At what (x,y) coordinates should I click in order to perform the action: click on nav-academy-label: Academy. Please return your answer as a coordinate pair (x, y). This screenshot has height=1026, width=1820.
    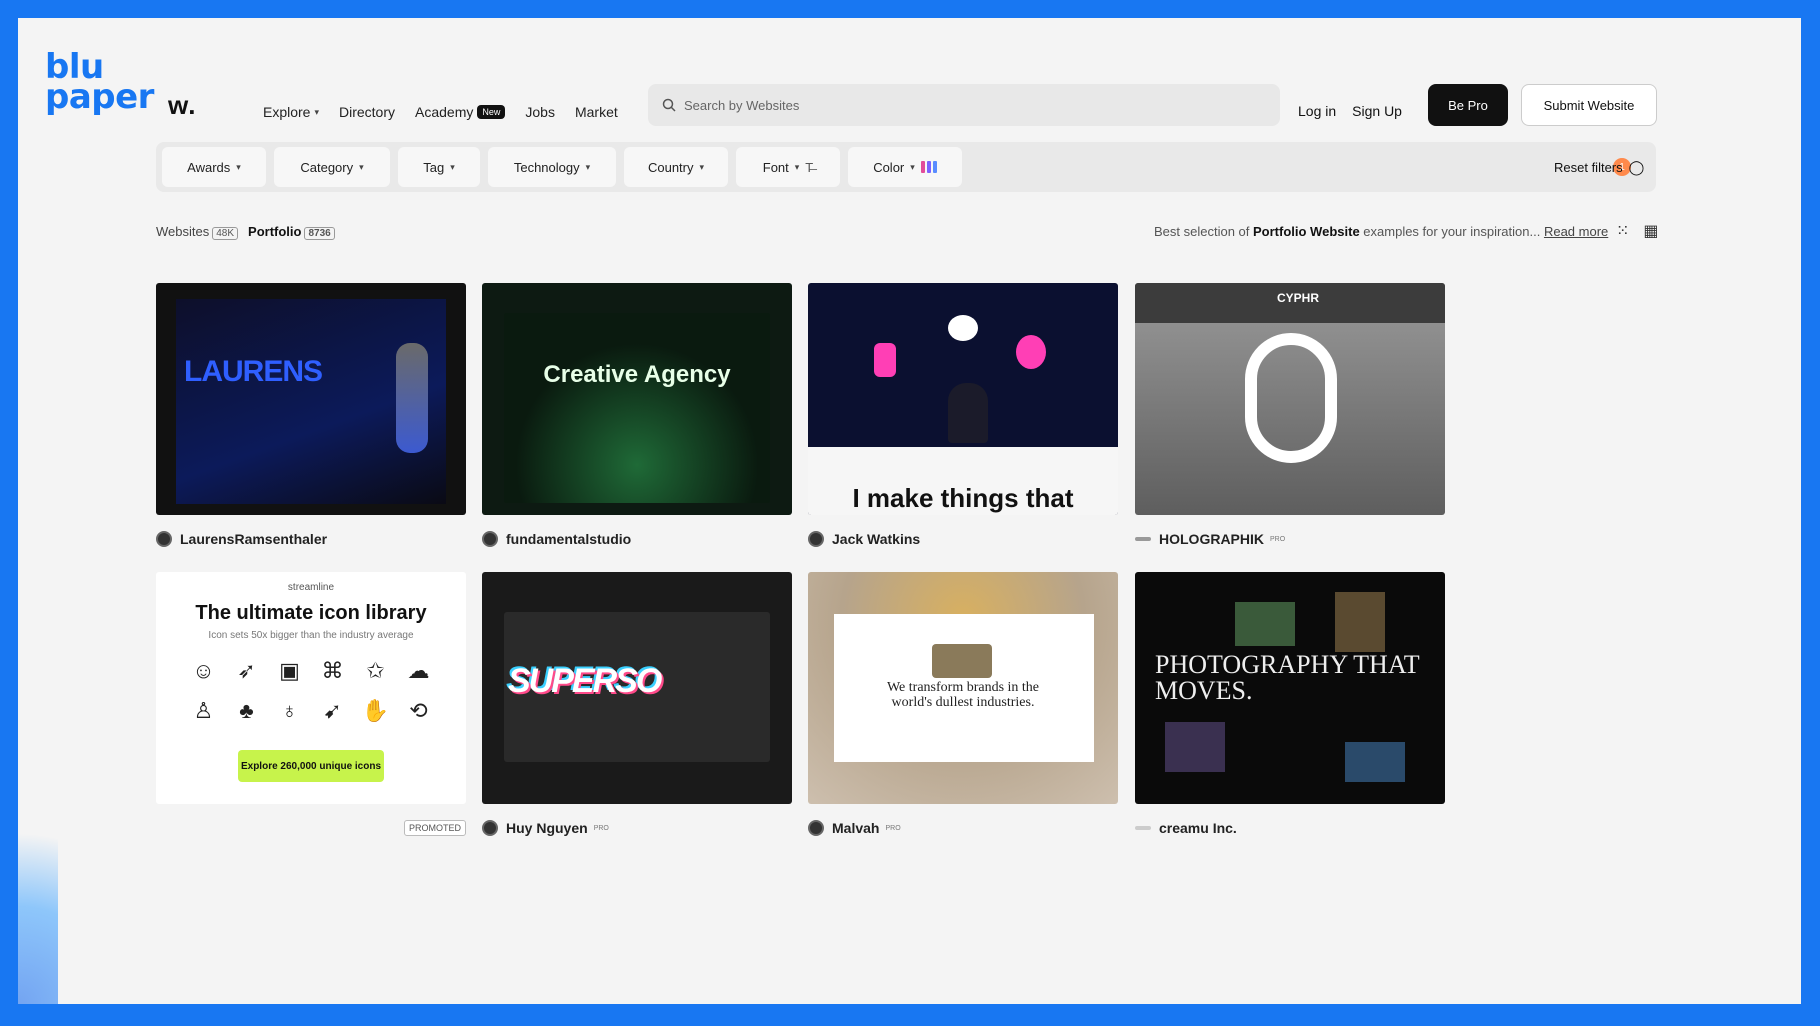
    Looking at the image, I should click on (444, 112).